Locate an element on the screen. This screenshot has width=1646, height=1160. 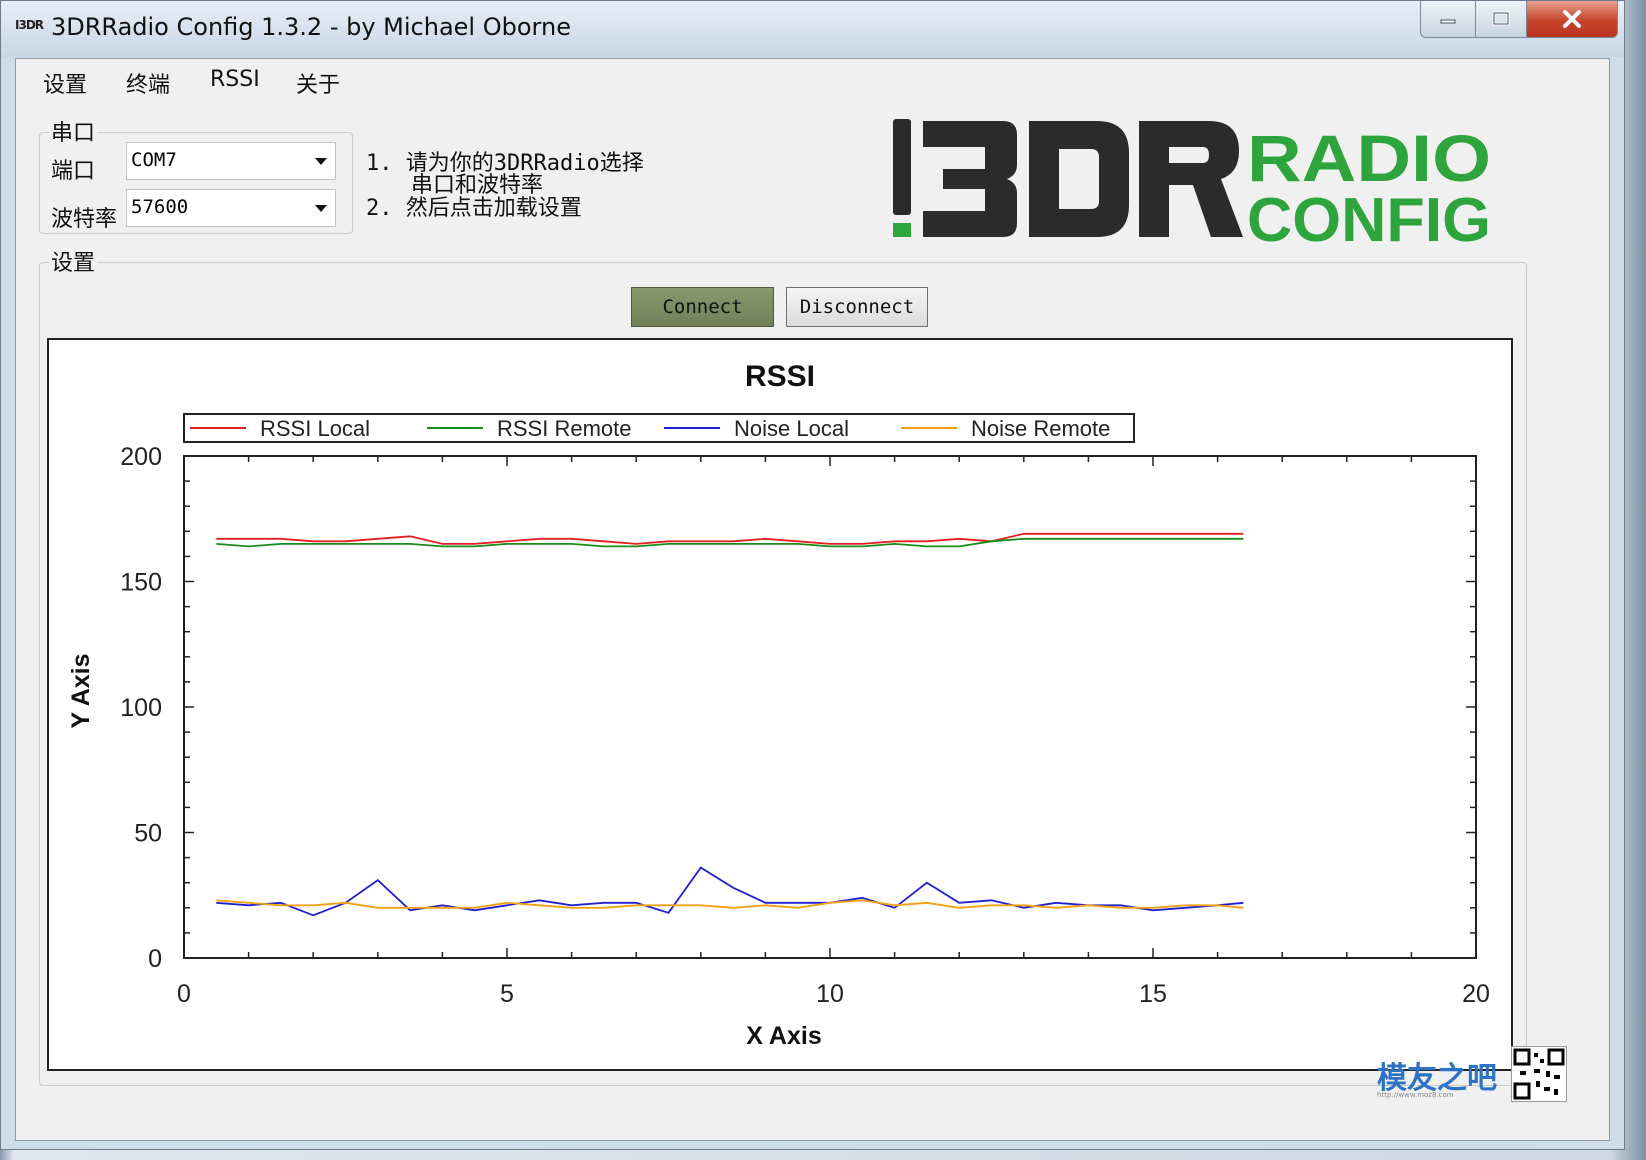
maximize-button is located at coordinates (1501, 19).